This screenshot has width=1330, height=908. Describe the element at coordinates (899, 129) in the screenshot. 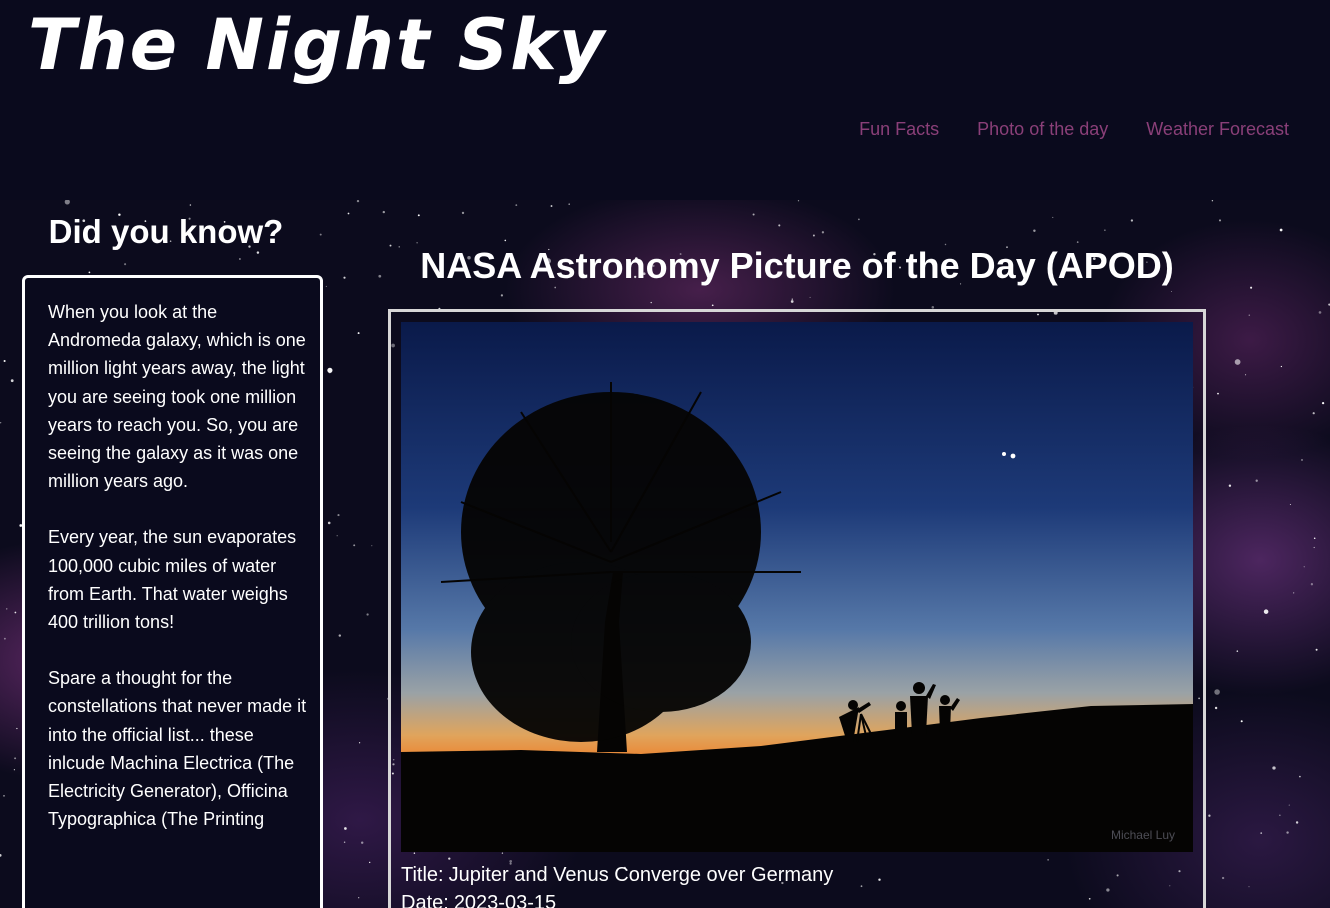

I see `nav-link-fun-facts: Fun Facts` at that location.